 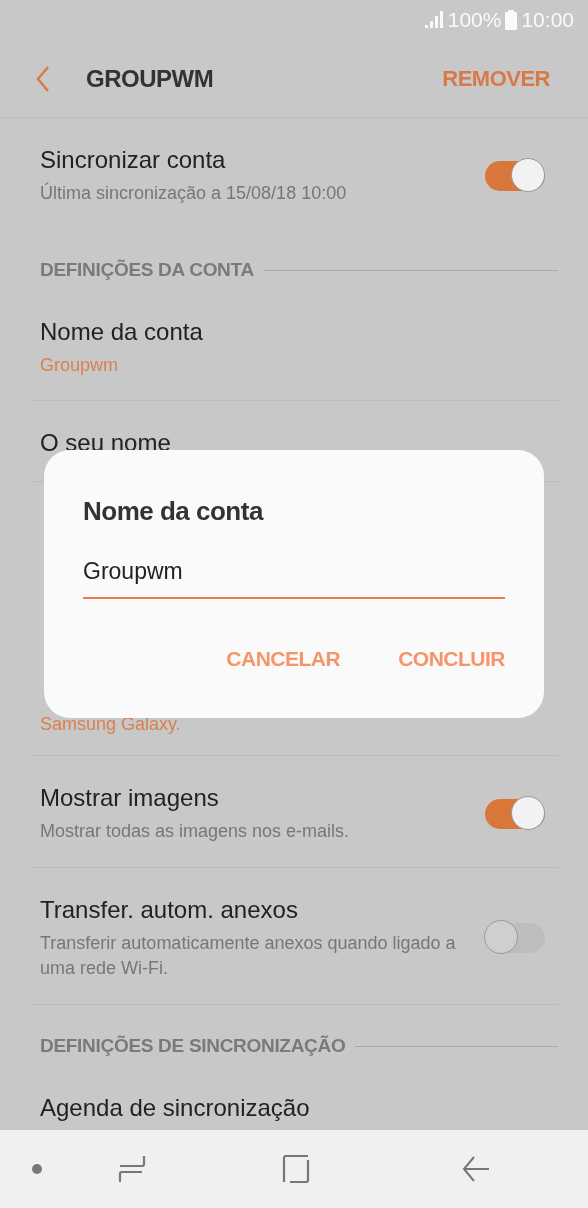 I want to click on recents-icon, so click(x=132, y=1169).